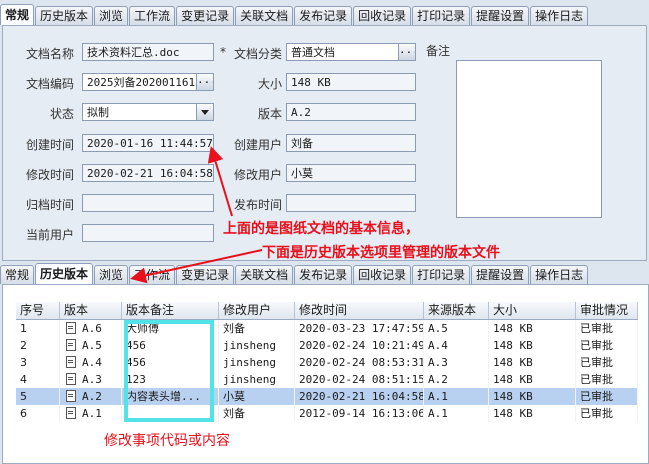 The height and width of the screenshot is (464, 649). I want to click on status-select: 拟制, so click(148, 112).